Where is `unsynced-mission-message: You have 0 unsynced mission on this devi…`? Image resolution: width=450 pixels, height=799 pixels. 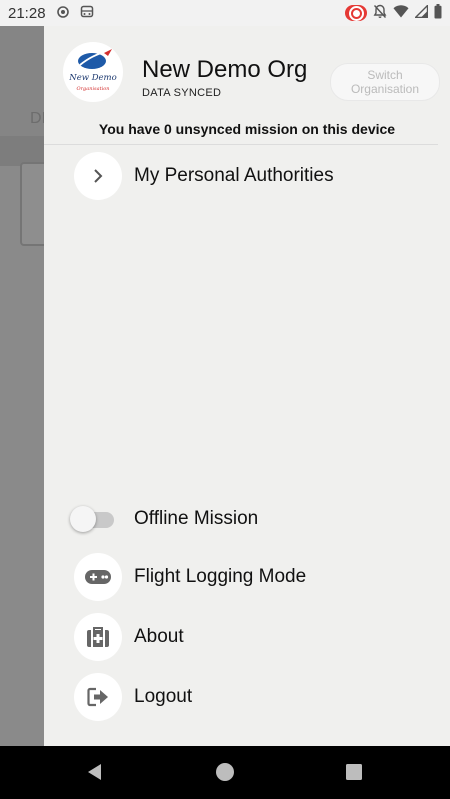
unsynced-mission-message: You have 0 unsynced mission on this devi… is located at coordinates (247, 129).